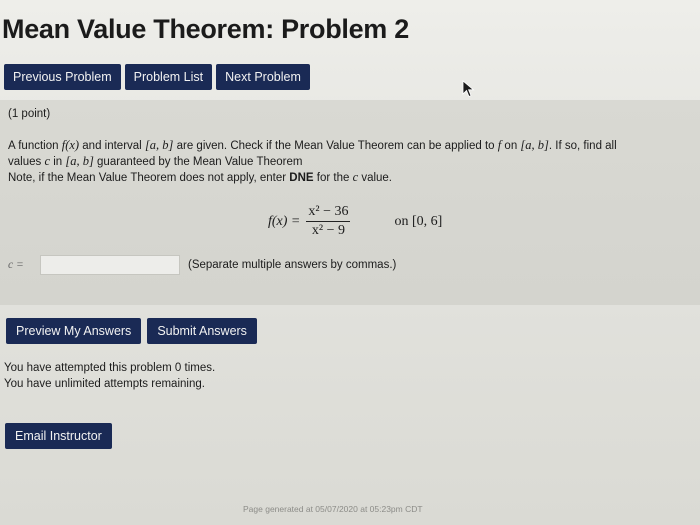 This screenshot has height=525, width=700. What do you see at coordinates (26, 162) in the screenshot?
I see `statement-text: values` at bounding box center [26, 162].